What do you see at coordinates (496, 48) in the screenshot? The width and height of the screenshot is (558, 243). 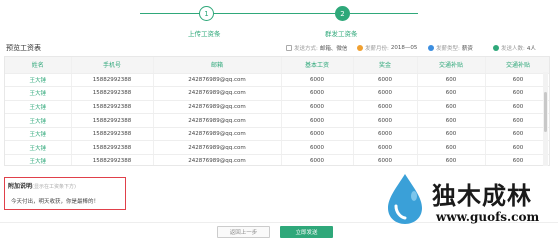 I see `user-icon` at bounding box center [496, 48].